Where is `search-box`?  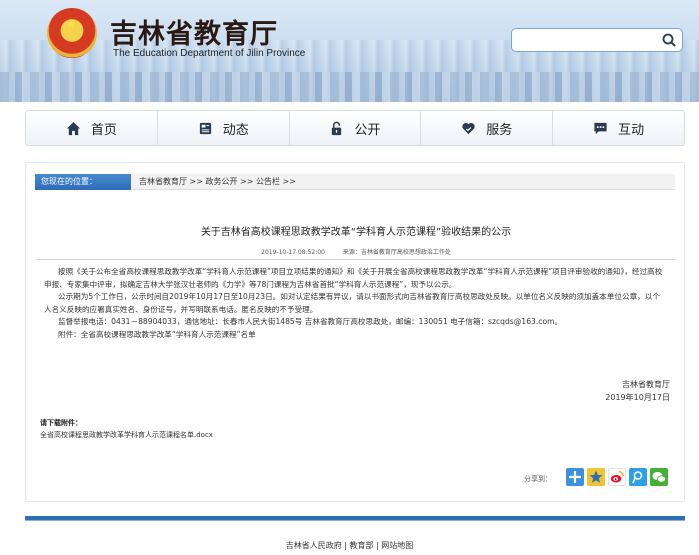 search-box is located at coordinates (597, 40).